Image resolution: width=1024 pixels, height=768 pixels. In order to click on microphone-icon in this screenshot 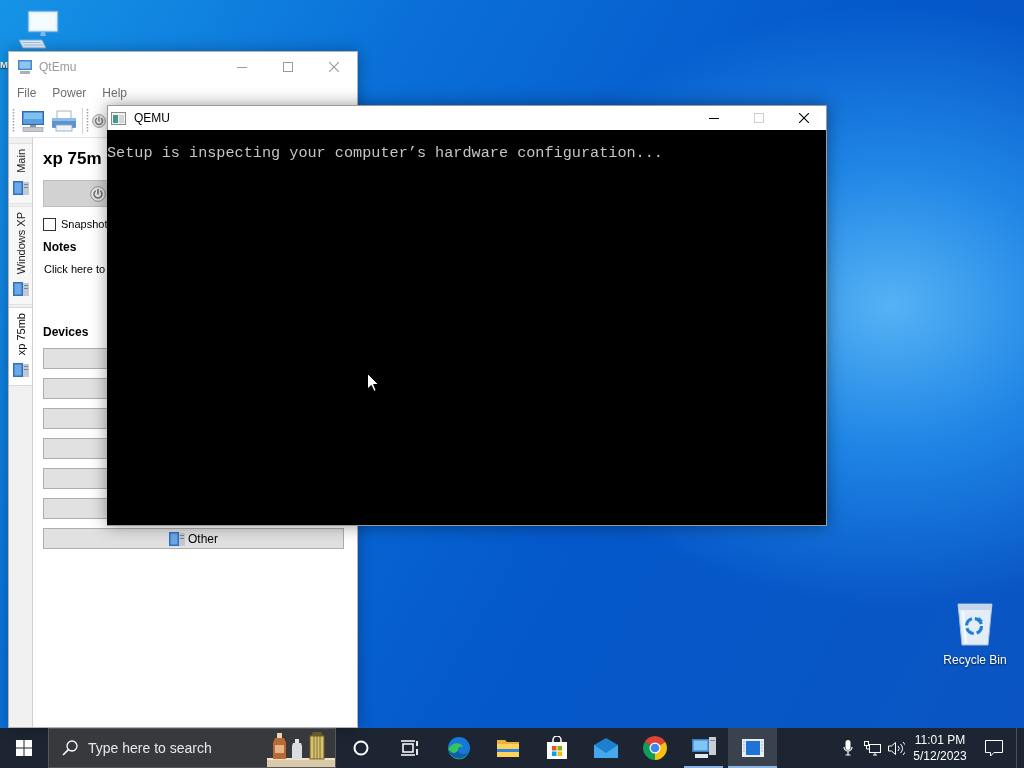, I will do `click(848, 748)`.